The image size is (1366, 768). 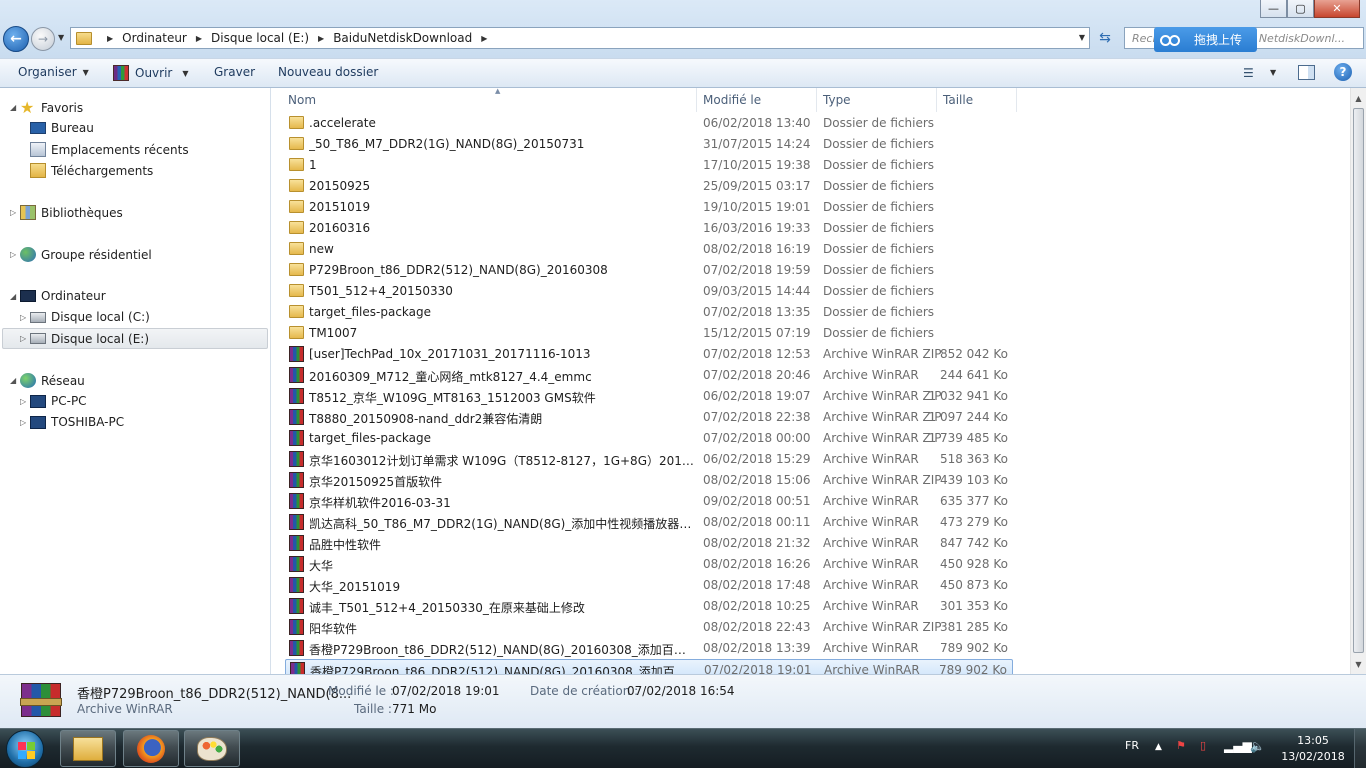 I want to click on language-indicator: FR, so click(x=1132, y=745).